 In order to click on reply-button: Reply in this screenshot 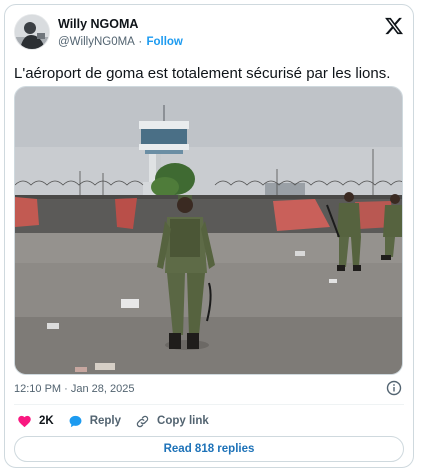, I will do `click(94, 421)`.